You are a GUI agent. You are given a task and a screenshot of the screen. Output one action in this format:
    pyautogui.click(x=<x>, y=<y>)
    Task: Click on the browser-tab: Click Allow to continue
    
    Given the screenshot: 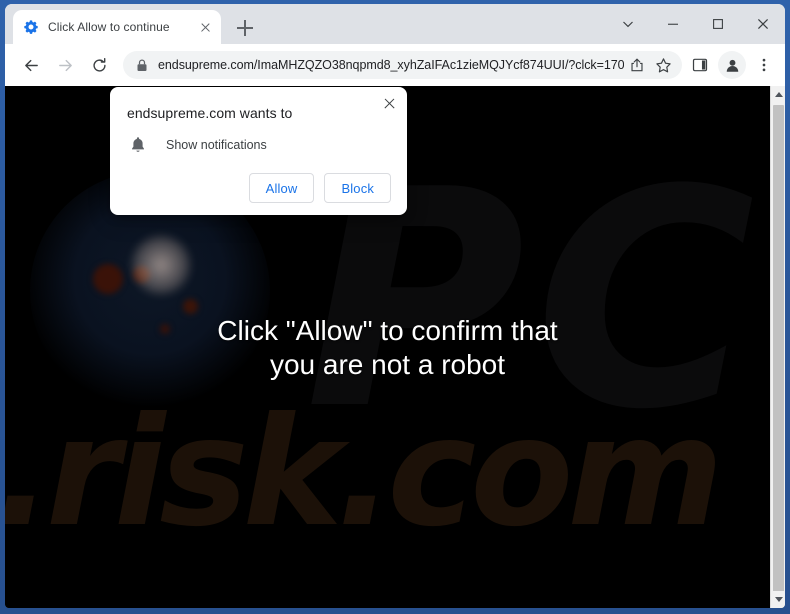 What is the action you would take?
    pyautogui.click(x=117, y=27)
    